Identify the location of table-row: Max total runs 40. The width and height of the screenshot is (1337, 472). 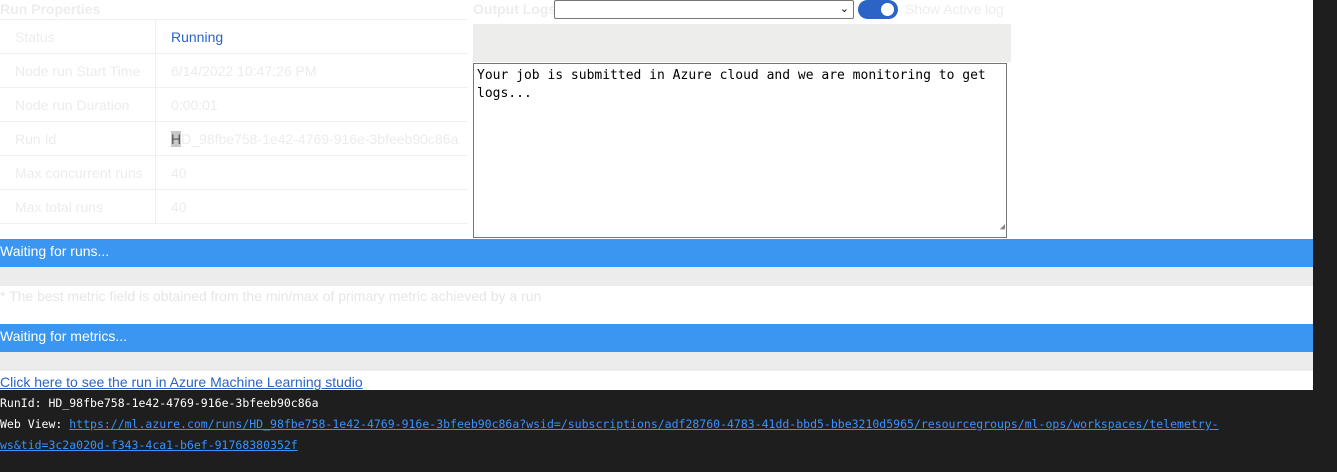
(234, 206).